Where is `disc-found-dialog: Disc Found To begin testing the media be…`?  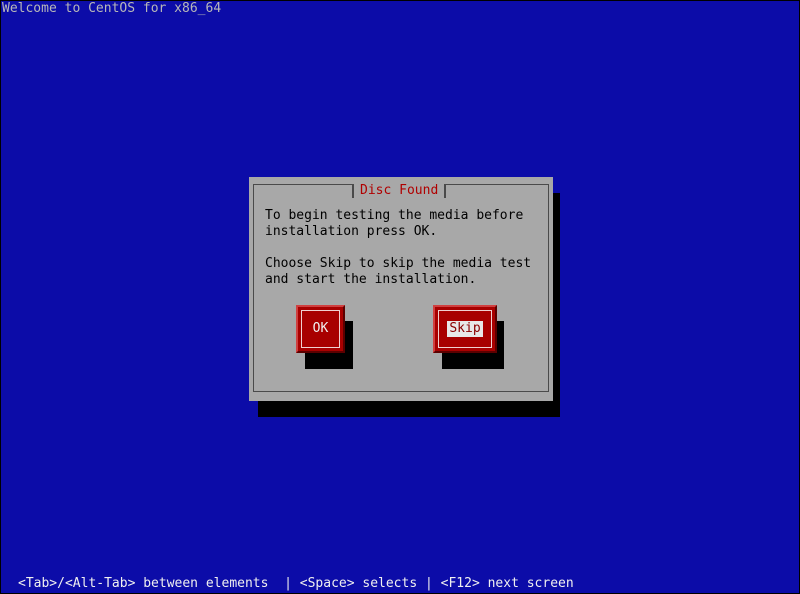
disc-found-dialog: Disc Found To begin testing the media be… is located at coordinates (401, 289).